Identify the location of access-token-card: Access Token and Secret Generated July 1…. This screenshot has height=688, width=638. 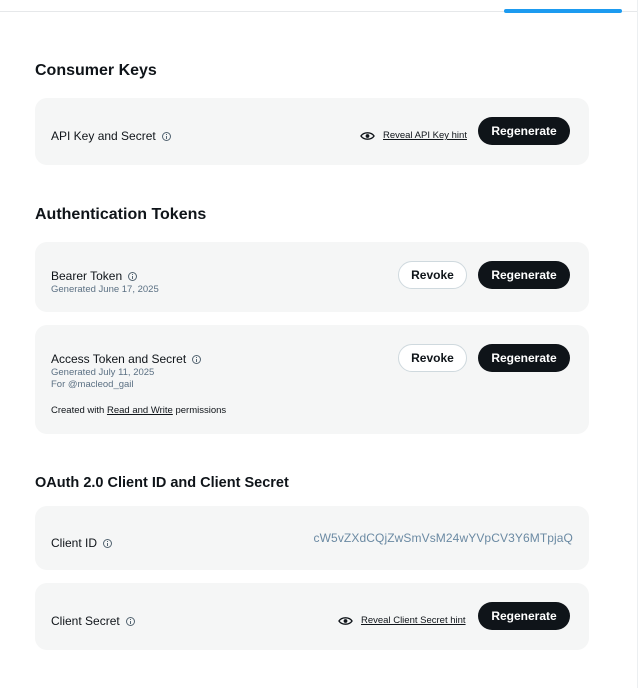
(312, 379).